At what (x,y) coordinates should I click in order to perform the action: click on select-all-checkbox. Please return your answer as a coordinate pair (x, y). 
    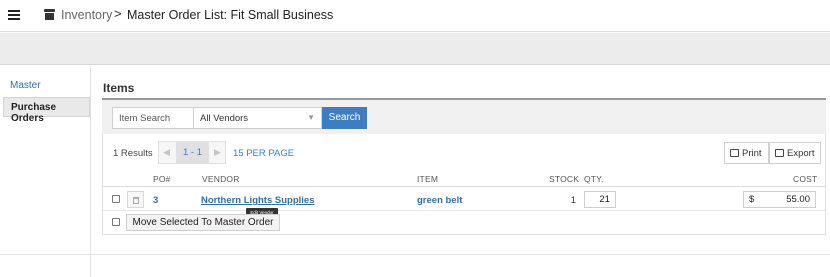
    Looking at the image, I should click on (116, 222).